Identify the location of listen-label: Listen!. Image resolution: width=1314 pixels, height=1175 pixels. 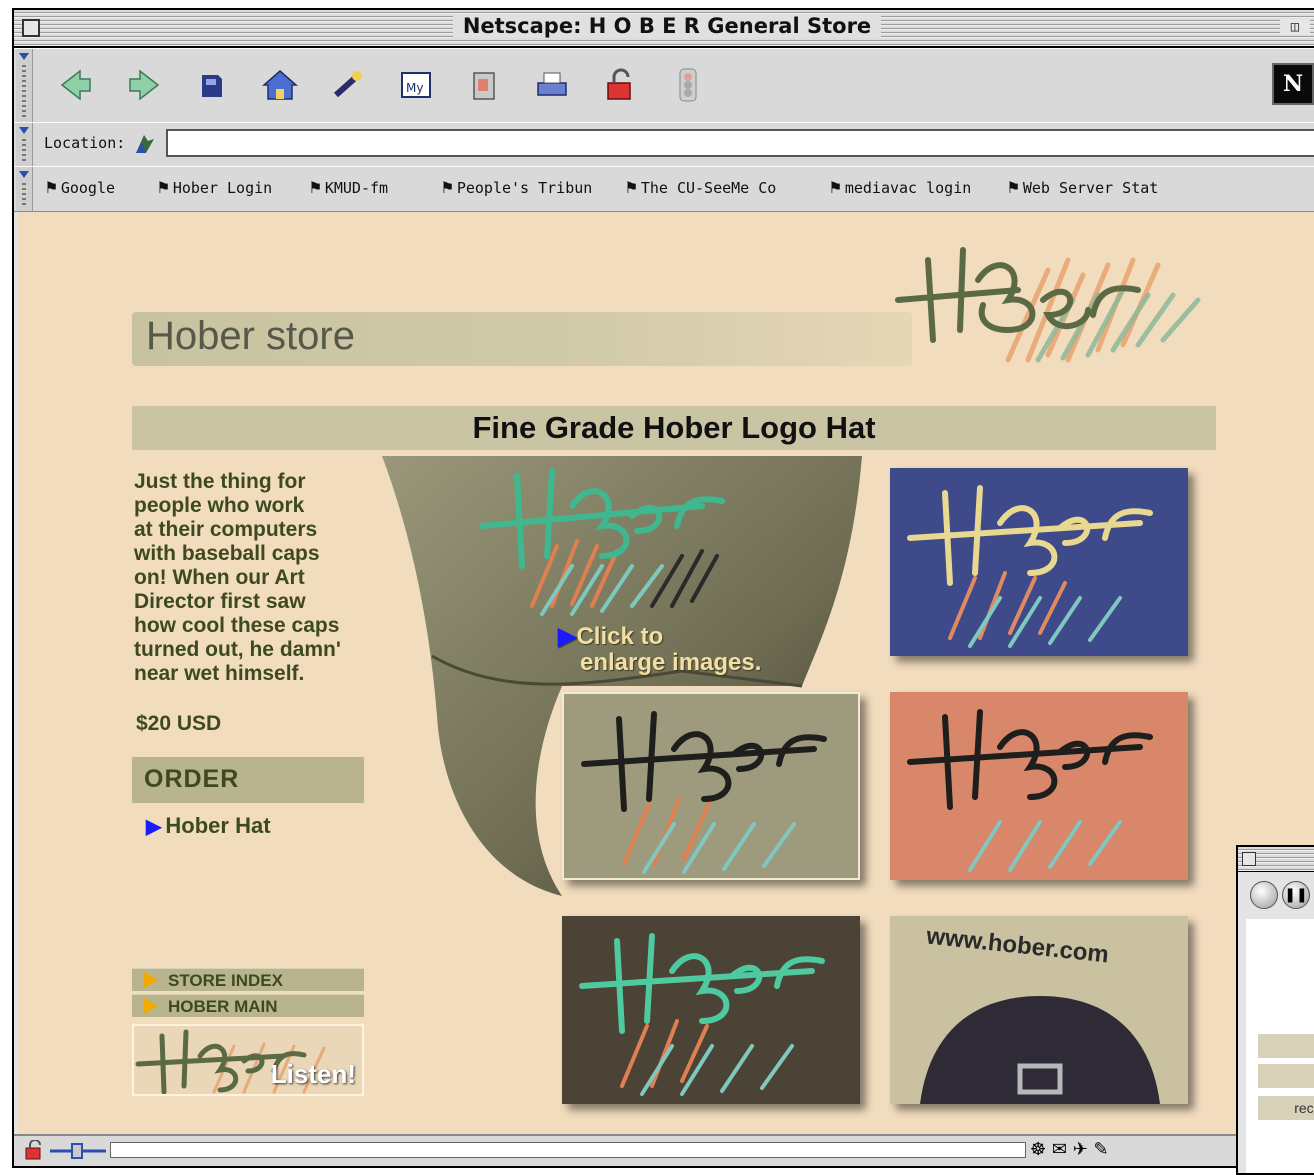
(313, 1074).